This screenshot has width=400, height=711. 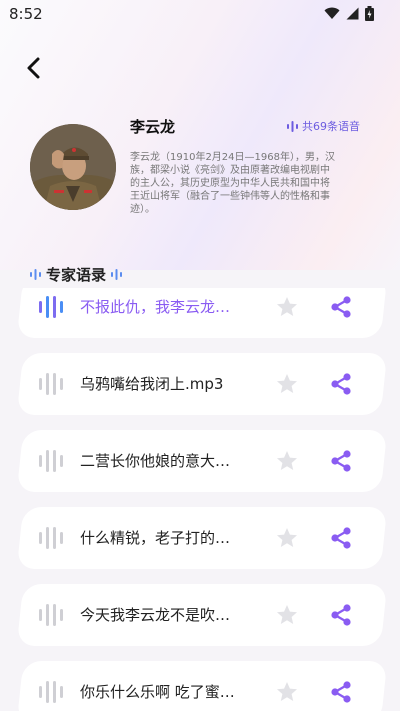 I want to click on portrait-image, so click(x=73, y=167).